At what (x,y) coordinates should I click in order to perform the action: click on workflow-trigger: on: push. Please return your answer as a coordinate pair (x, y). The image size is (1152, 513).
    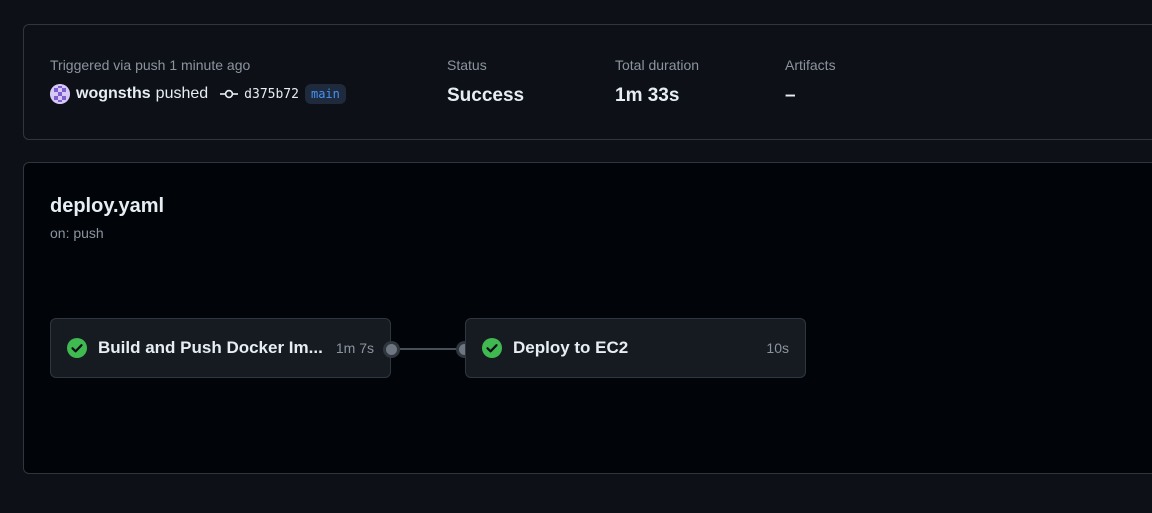
    Looking at the image, I should click on (77, 233).